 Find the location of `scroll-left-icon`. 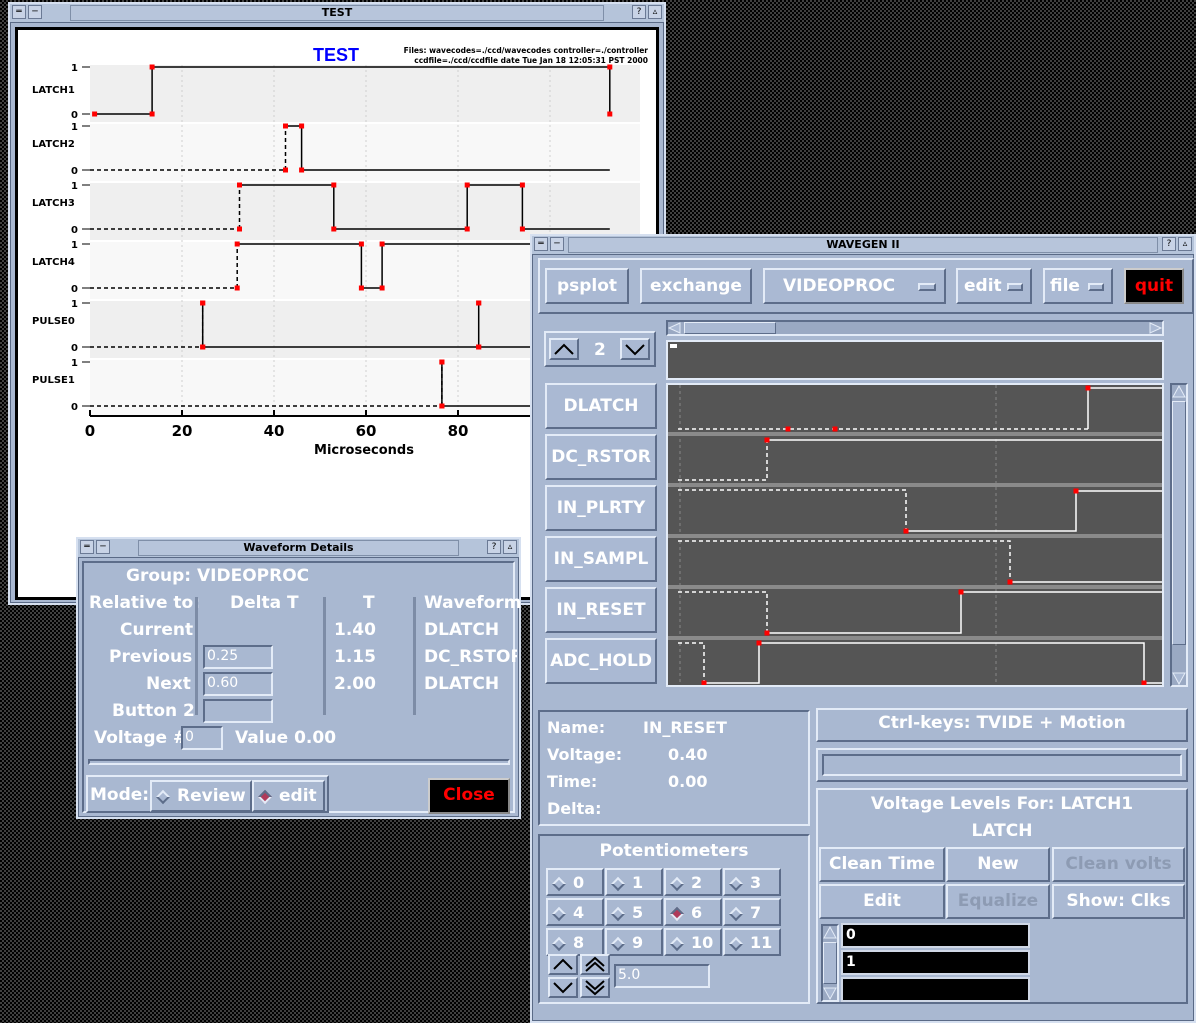

scroll-left-icon is located at coordinates (675, 328).